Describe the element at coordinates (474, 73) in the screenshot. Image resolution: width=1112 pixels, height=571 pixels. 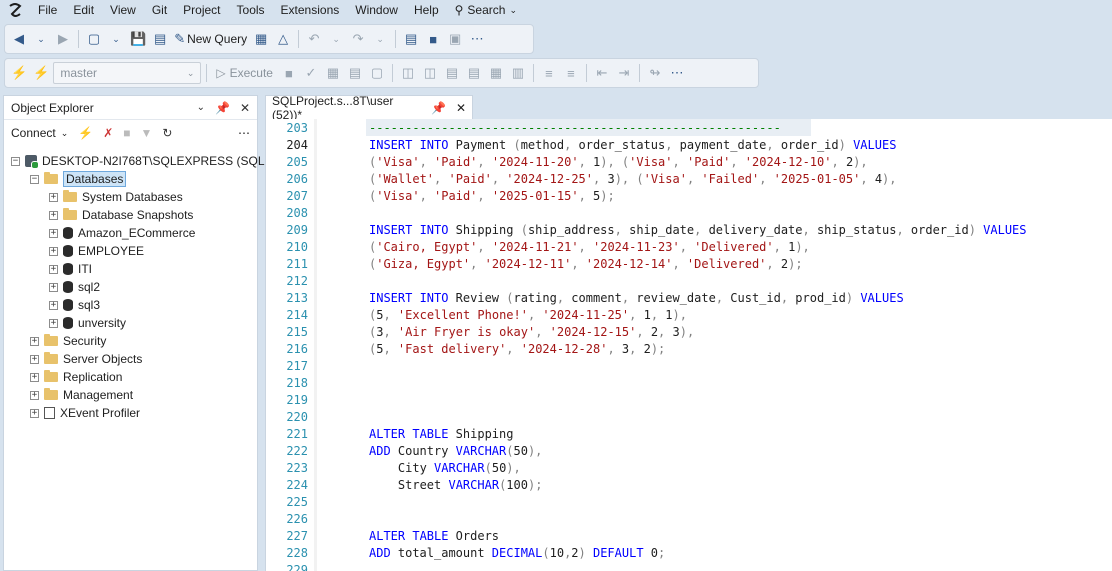
I see `results-to-text-icon: ▤` at that location.